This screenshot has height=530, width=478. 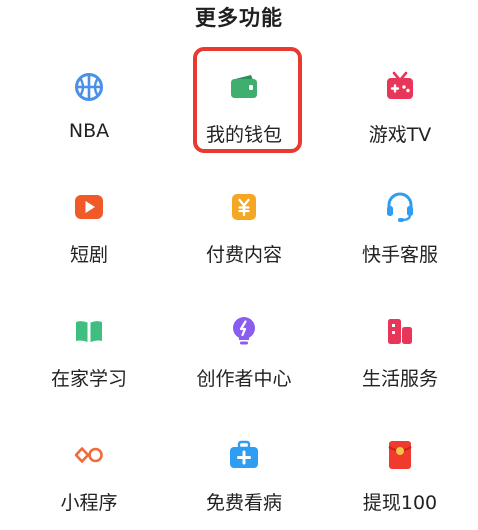 What do you see at coordinates (238, 350) in the screenshot?
I see `feature-creator-center: 创作者中心` at bounding box center [238, 350].